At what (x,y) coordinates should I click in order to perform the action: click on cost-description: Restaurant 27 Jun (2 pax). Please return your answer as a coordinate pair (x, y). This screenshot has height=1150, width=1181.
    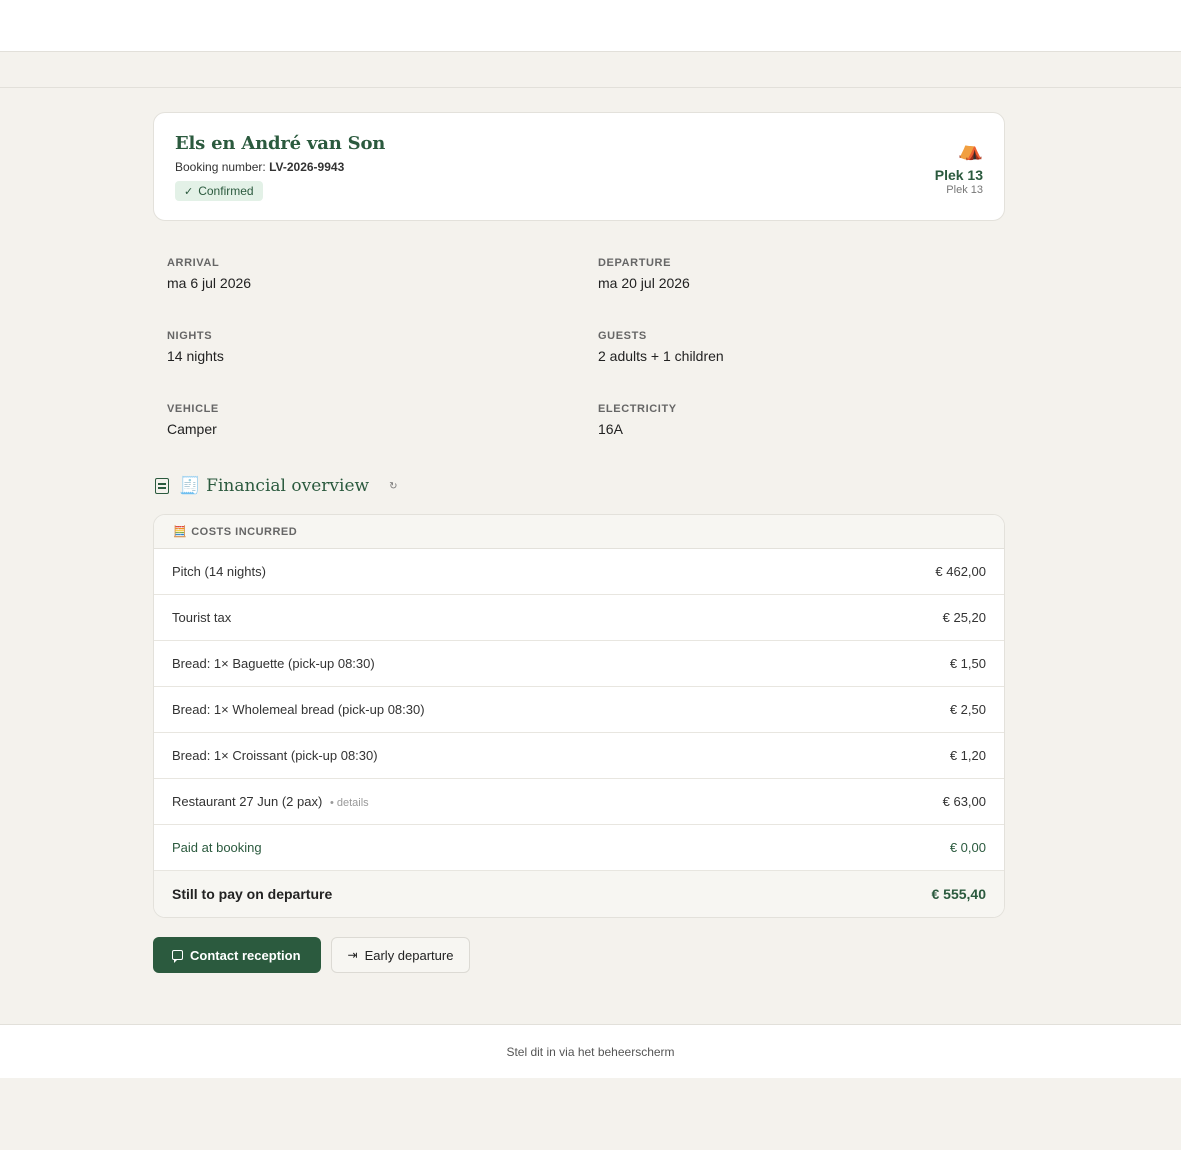
    Looking at the image, I should click on (247, 801).